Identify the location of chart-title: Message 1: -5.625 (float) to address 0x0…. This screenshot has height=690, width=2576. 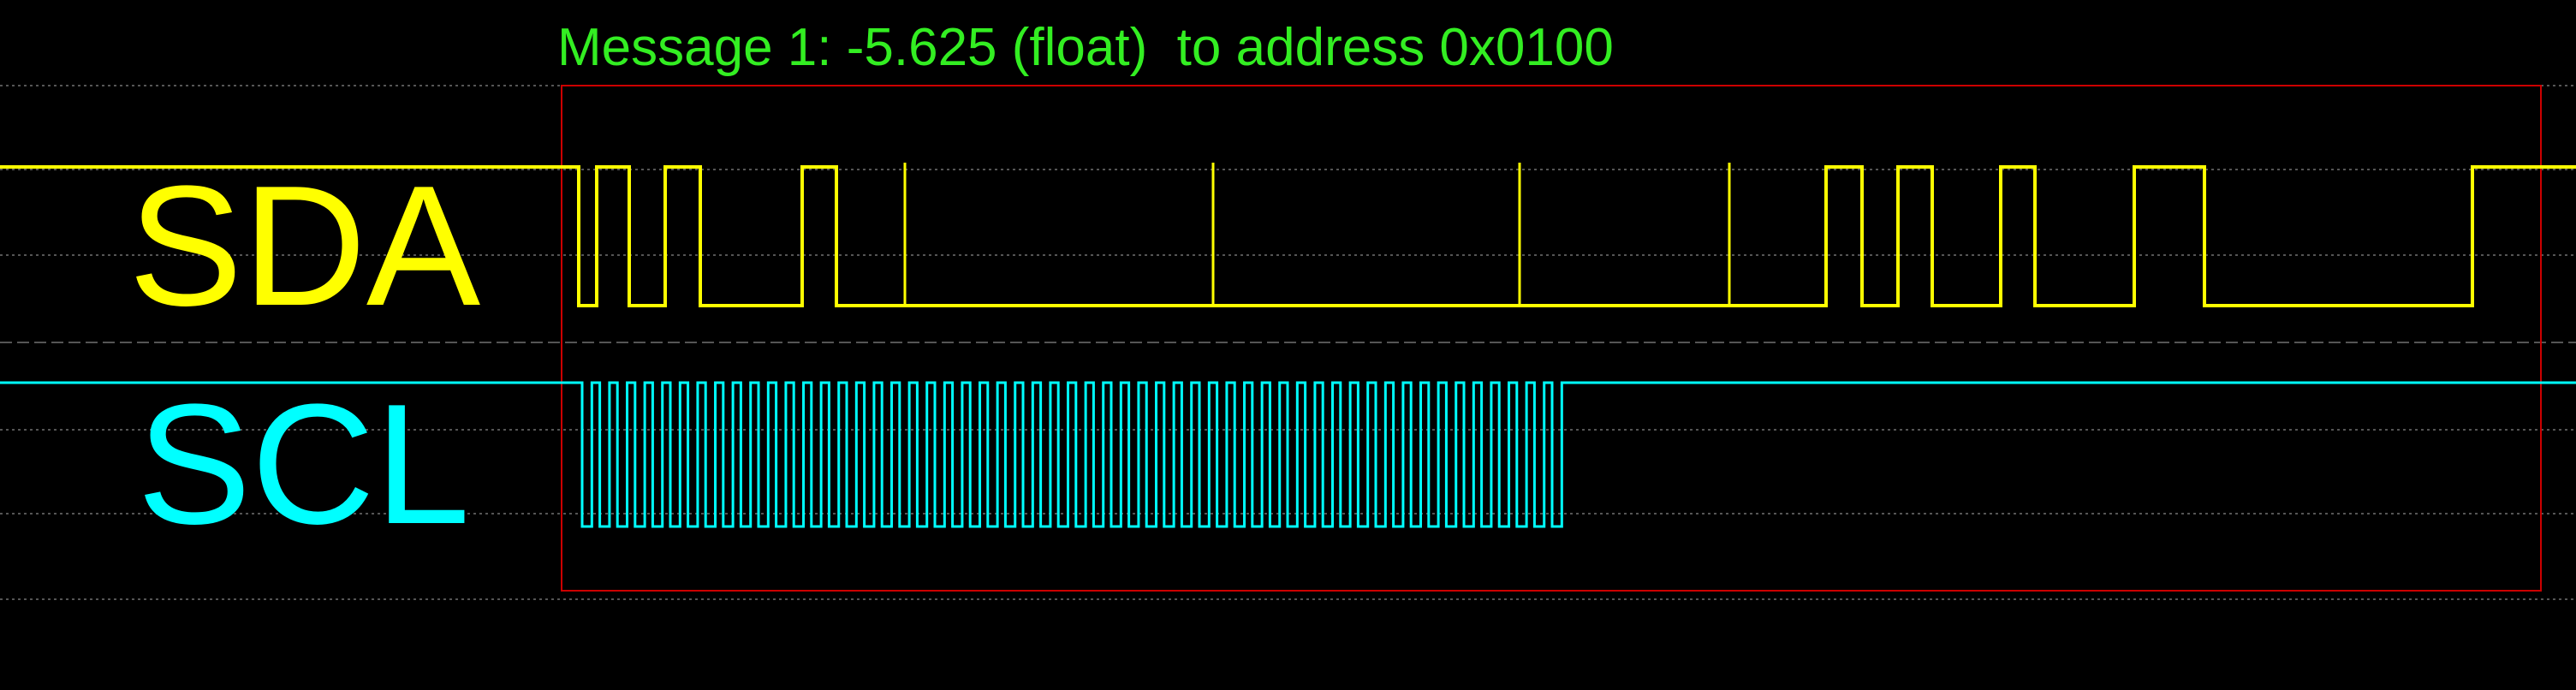
(1085, 47).